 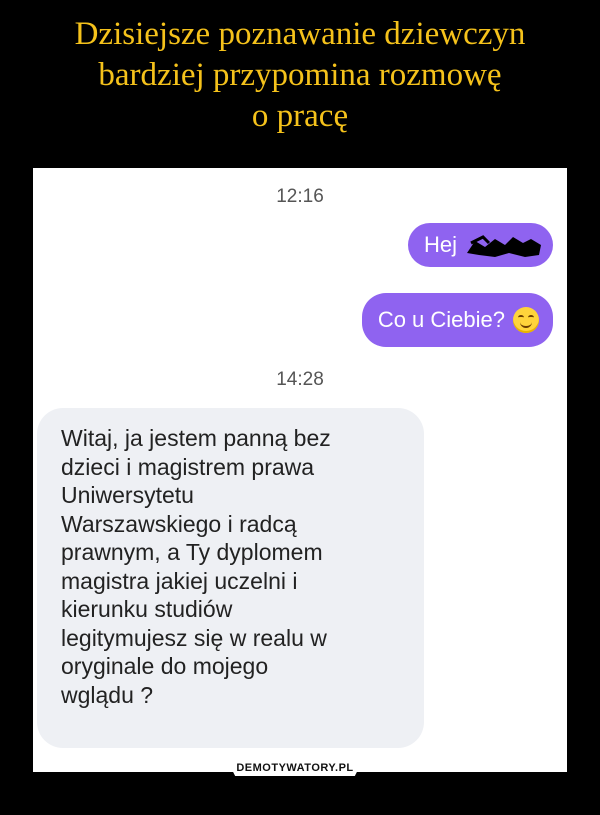 I want to click on caption-line-3: o pracę, so click(x=300, y=116).